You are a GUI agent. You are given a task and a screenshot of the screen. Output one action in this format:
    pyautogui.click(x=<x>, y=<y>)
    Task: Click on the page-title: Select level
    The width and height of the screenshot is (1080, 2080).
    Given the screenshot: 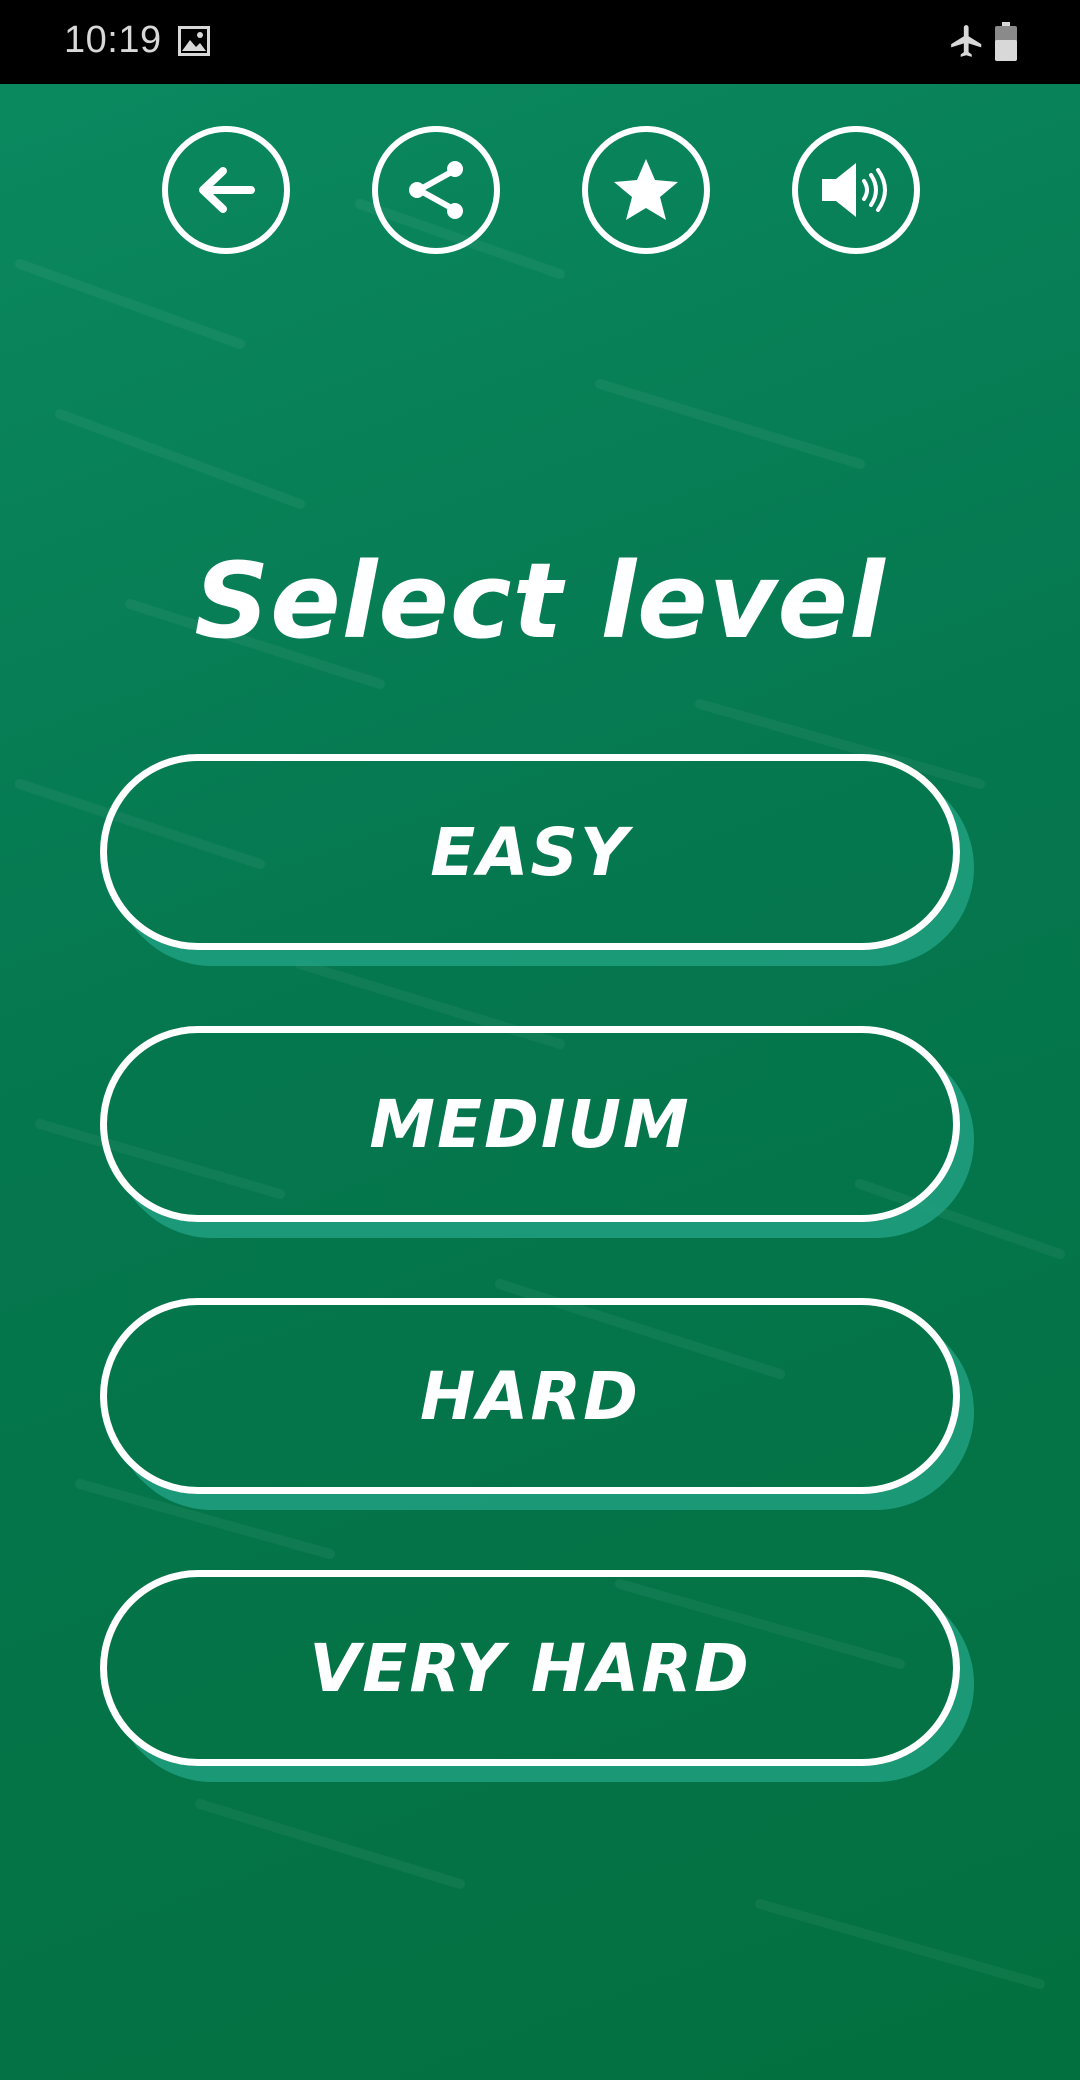 What is the action you would take?
    pyautogui.click(x=540, y=601)
    